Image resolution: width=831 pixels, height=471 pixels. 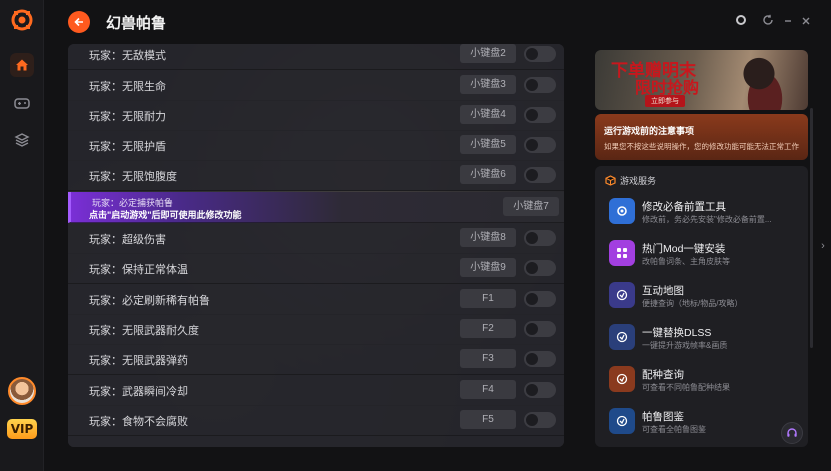 I want to click on service-item: 热门Mod一键安装 改帕鲁词条、主角皮肤等, so click(x=706, y=255).